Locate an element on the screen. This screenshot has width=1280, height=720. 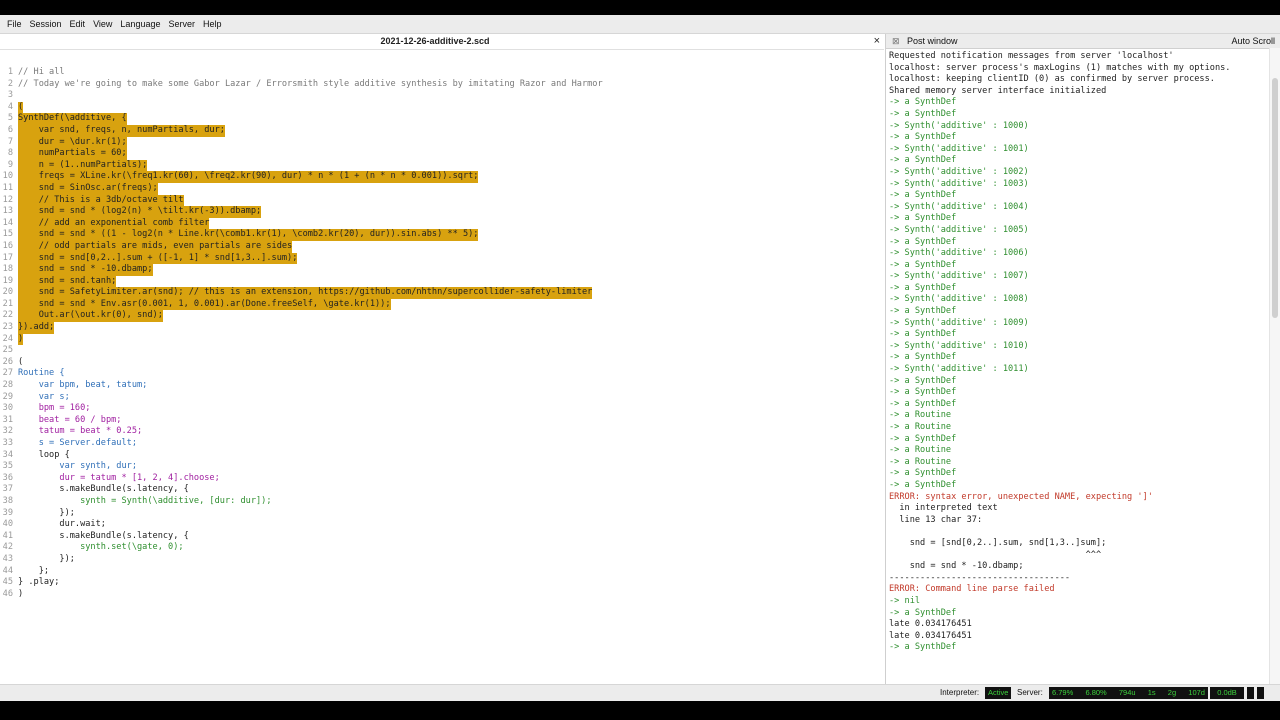
code-text: loop { is located at coordinates (44, 456).